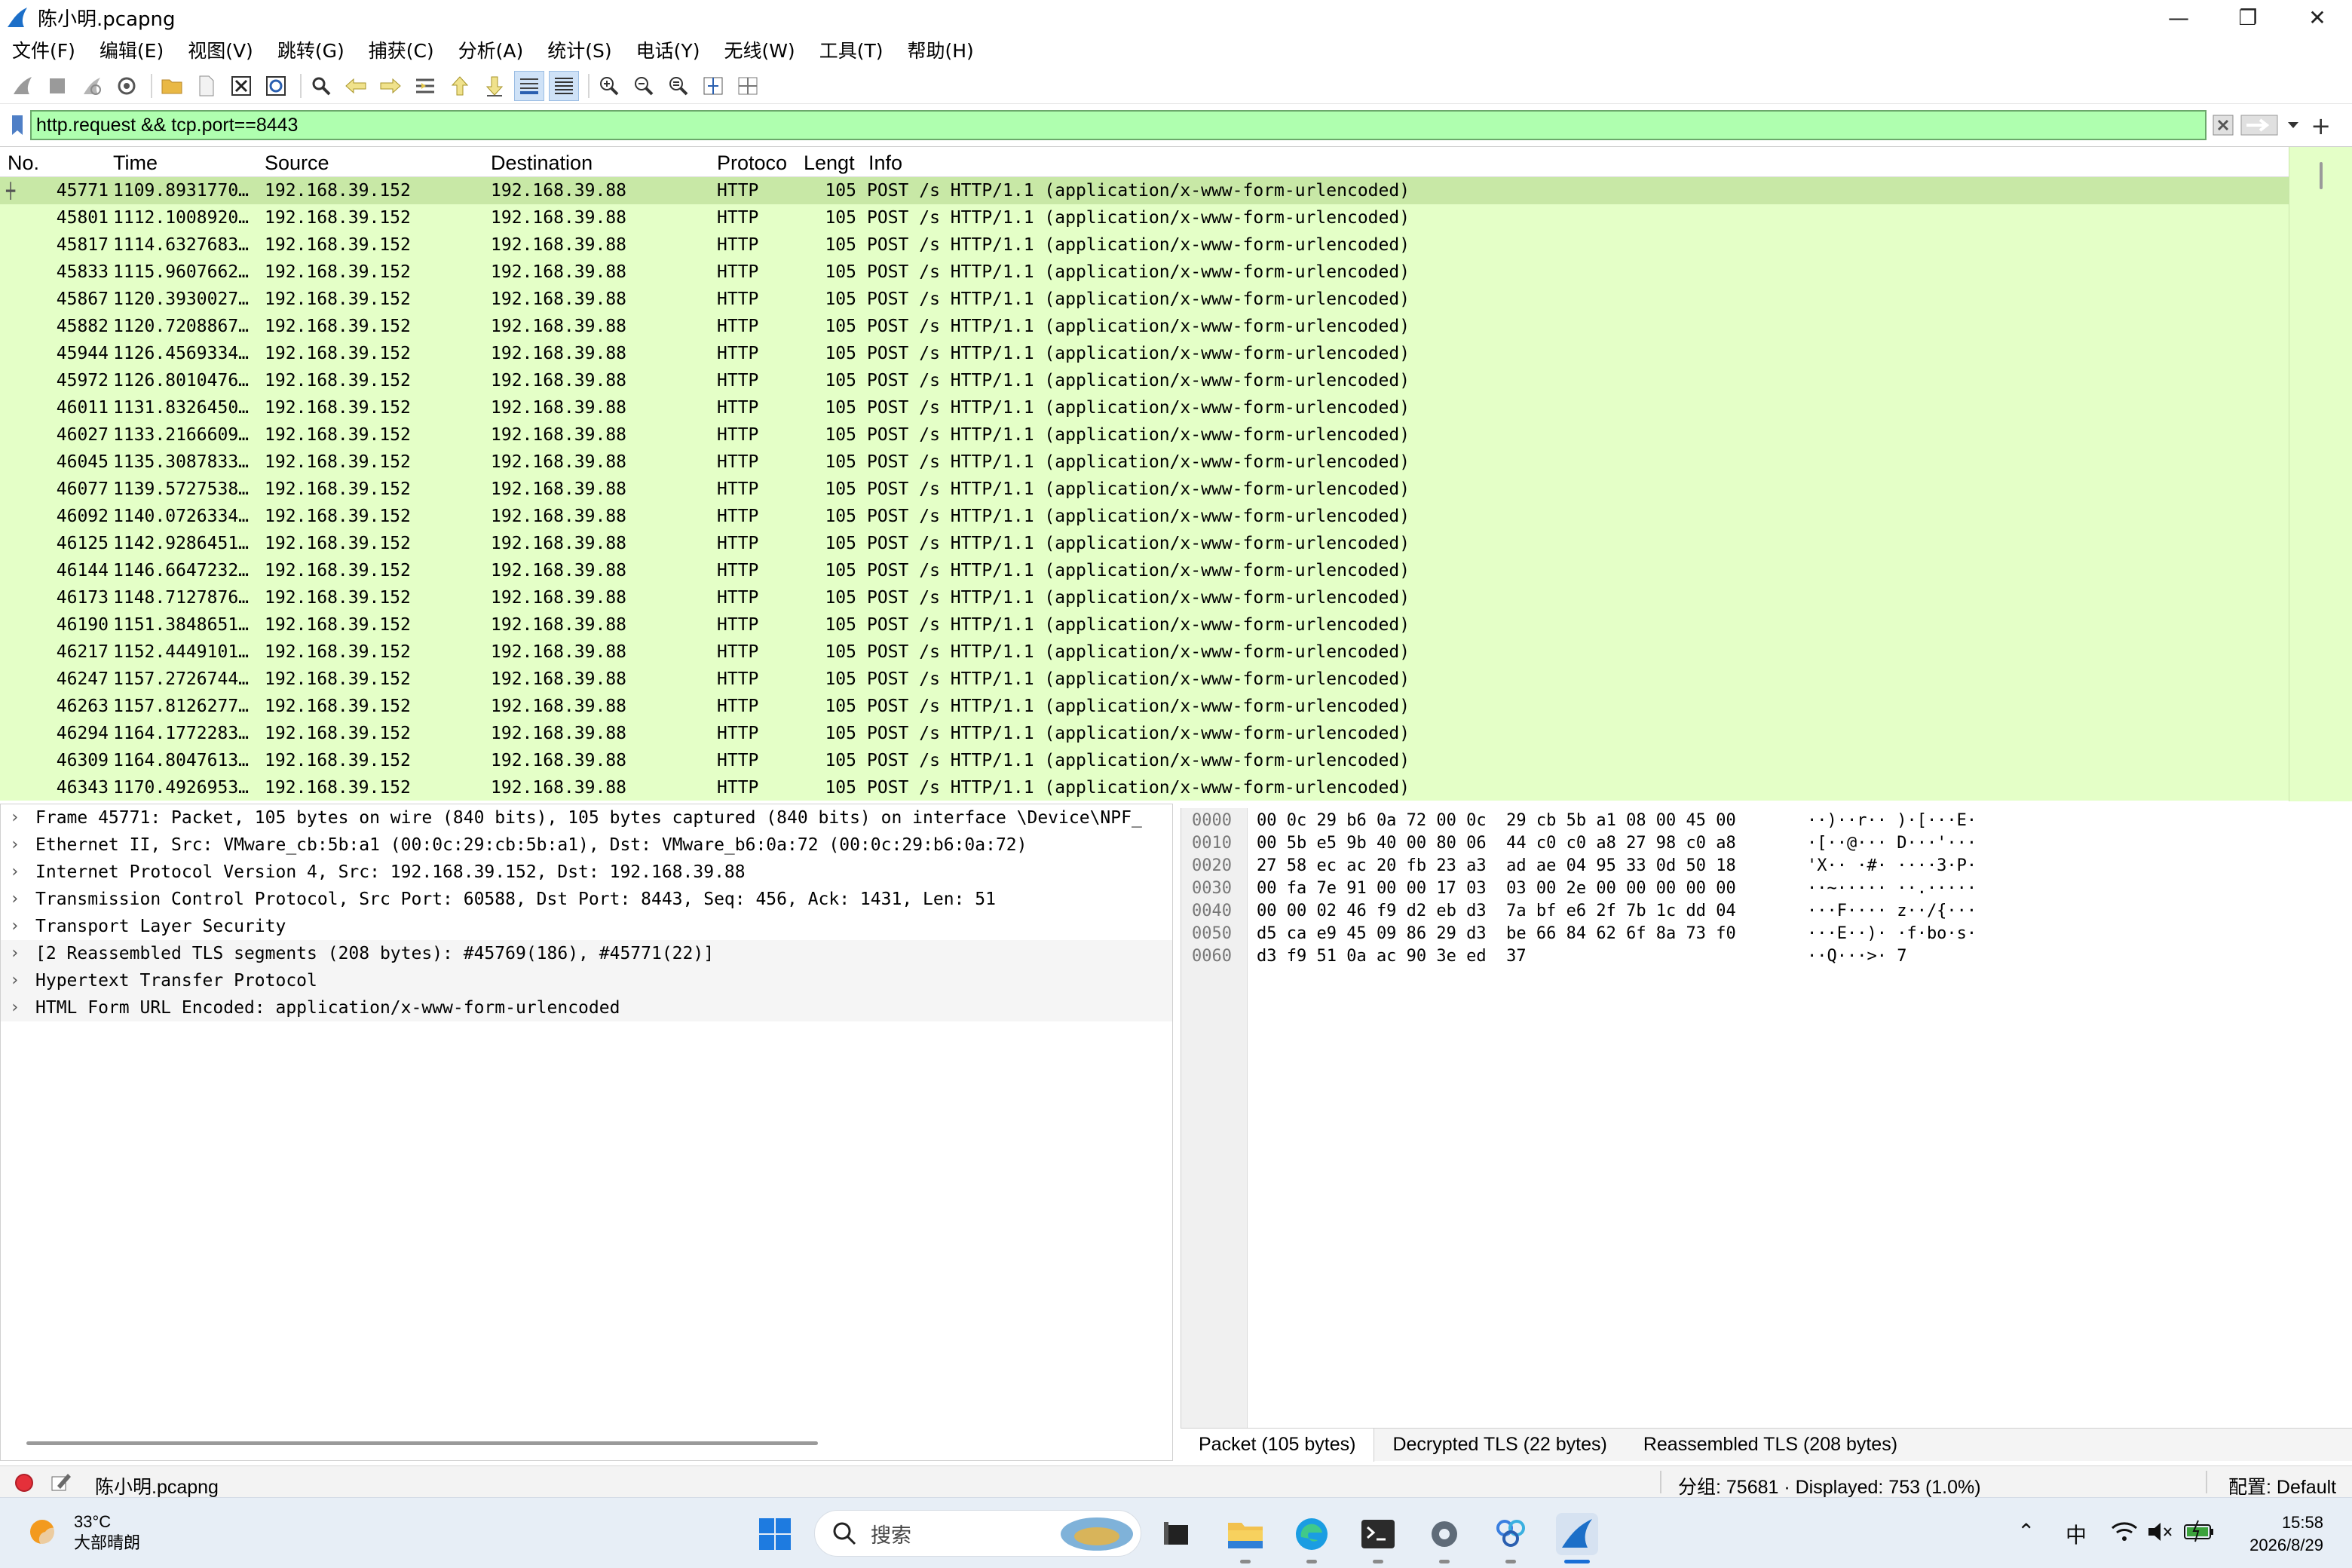 The height and width of the screenshot is (1568, 2352). Describe the element at coordinates (491, 49) in the screenshot. I see `menu-analyze: 分析(A)` at that location.